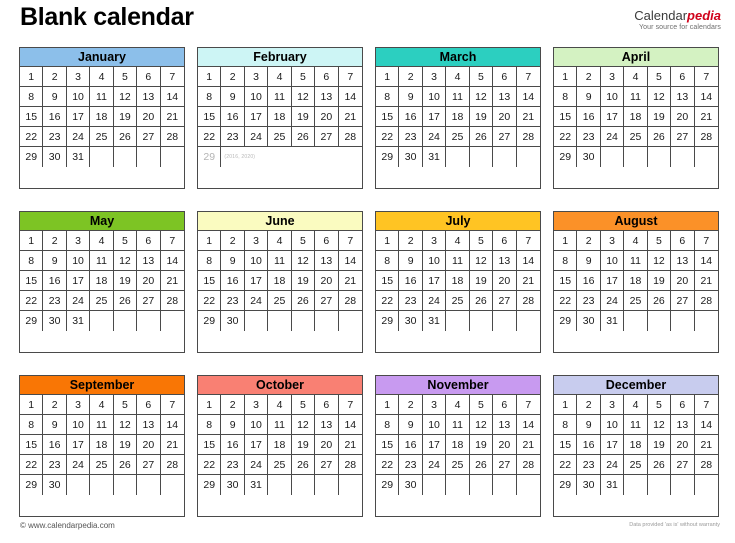 This screenshot has width=735, height=543. What do you see at coordinates (78, 465) in the screenshot?
I see `day-cell: 24` at bounding box center [78, 465].